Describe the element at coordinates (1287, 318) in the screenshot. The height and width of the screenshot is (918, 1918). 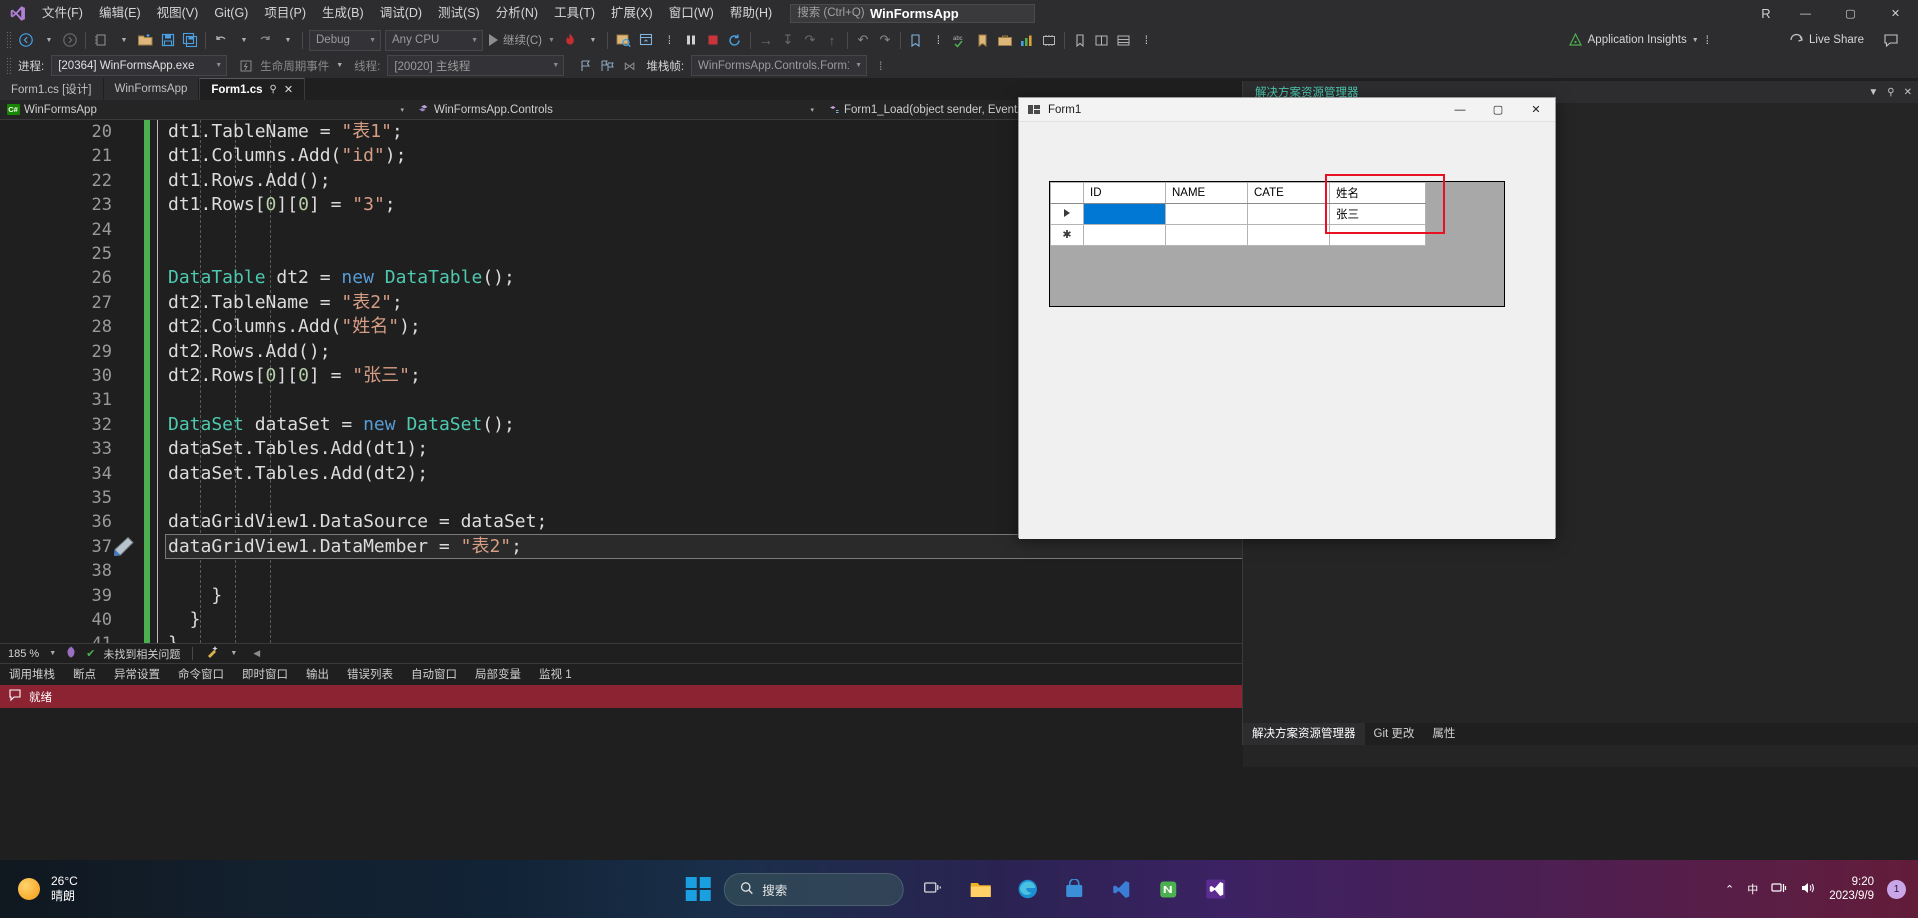
I see `form1-window: Form1 — ▢ ✕ ID NAME CATE 姓名 张三 ✱` at that location.